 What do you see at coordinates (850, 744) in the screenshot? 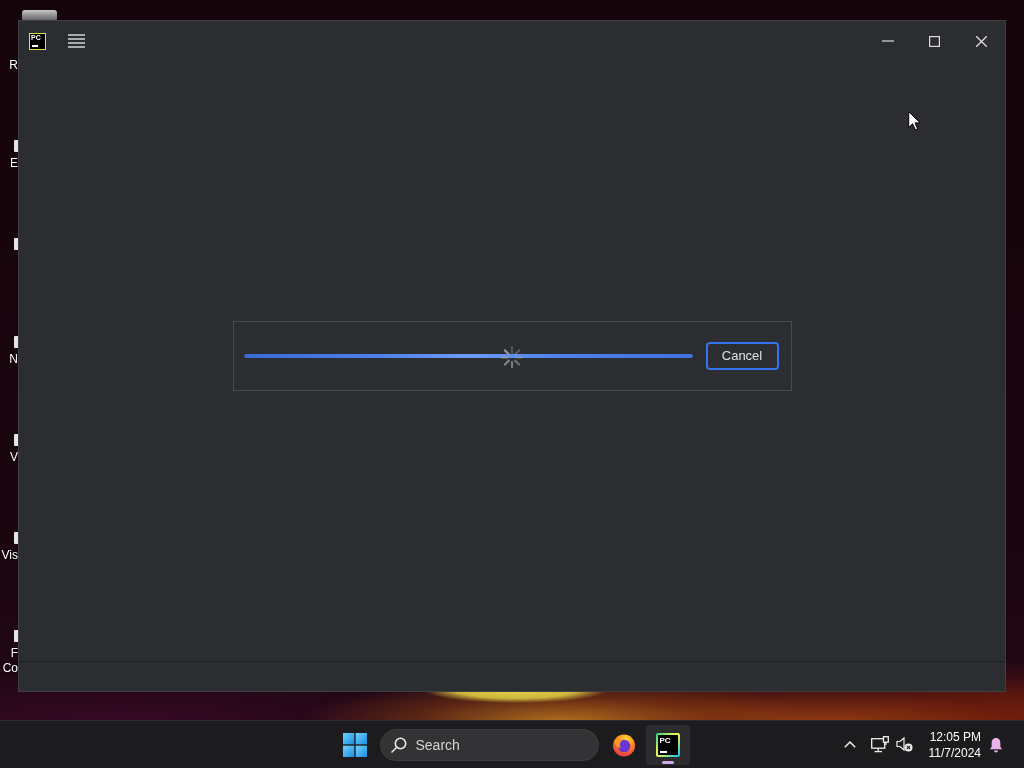
I see `chevron-up-icon` at bounding box center [850, 744].